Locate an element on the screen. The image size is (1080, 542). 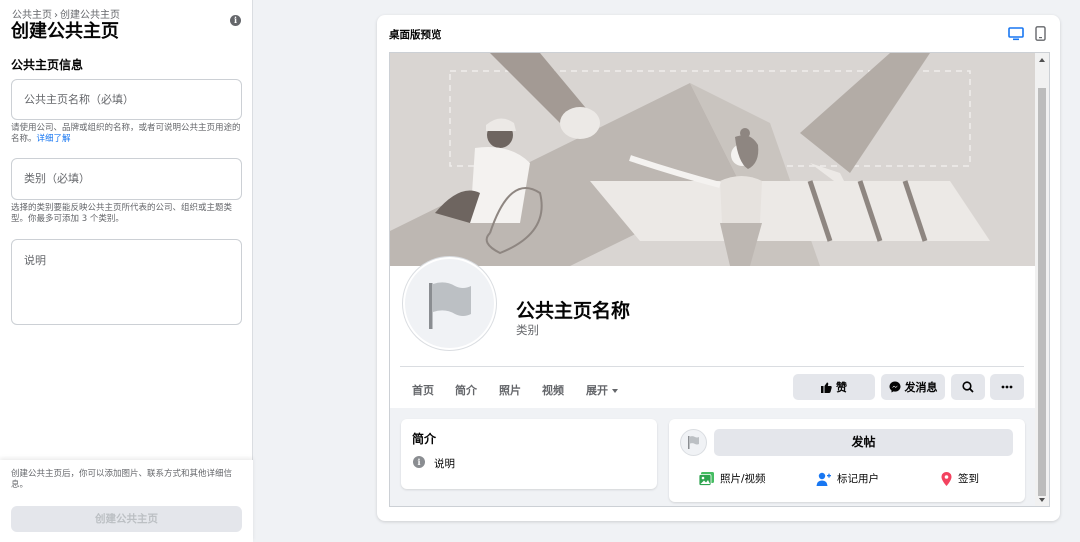
create-post-card: 发帖 照片/视频 标记用户 签到 is located at coordinates (847, 460).